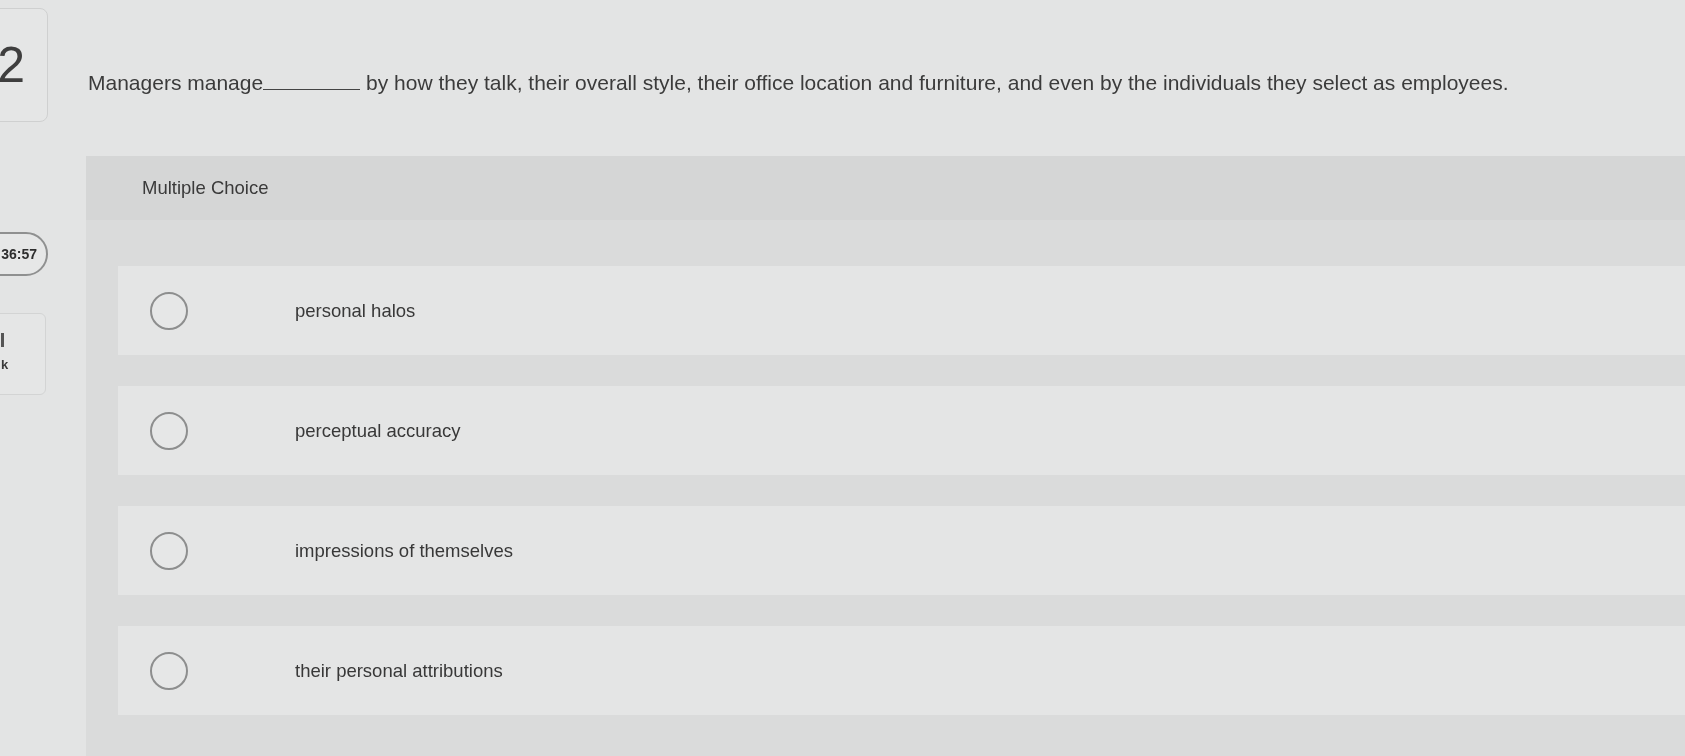 This screenshot has height=756, width=1685. Describe the element at coordinates (24, 254) in the screenshot. I see `timer: 36:57` at that location.